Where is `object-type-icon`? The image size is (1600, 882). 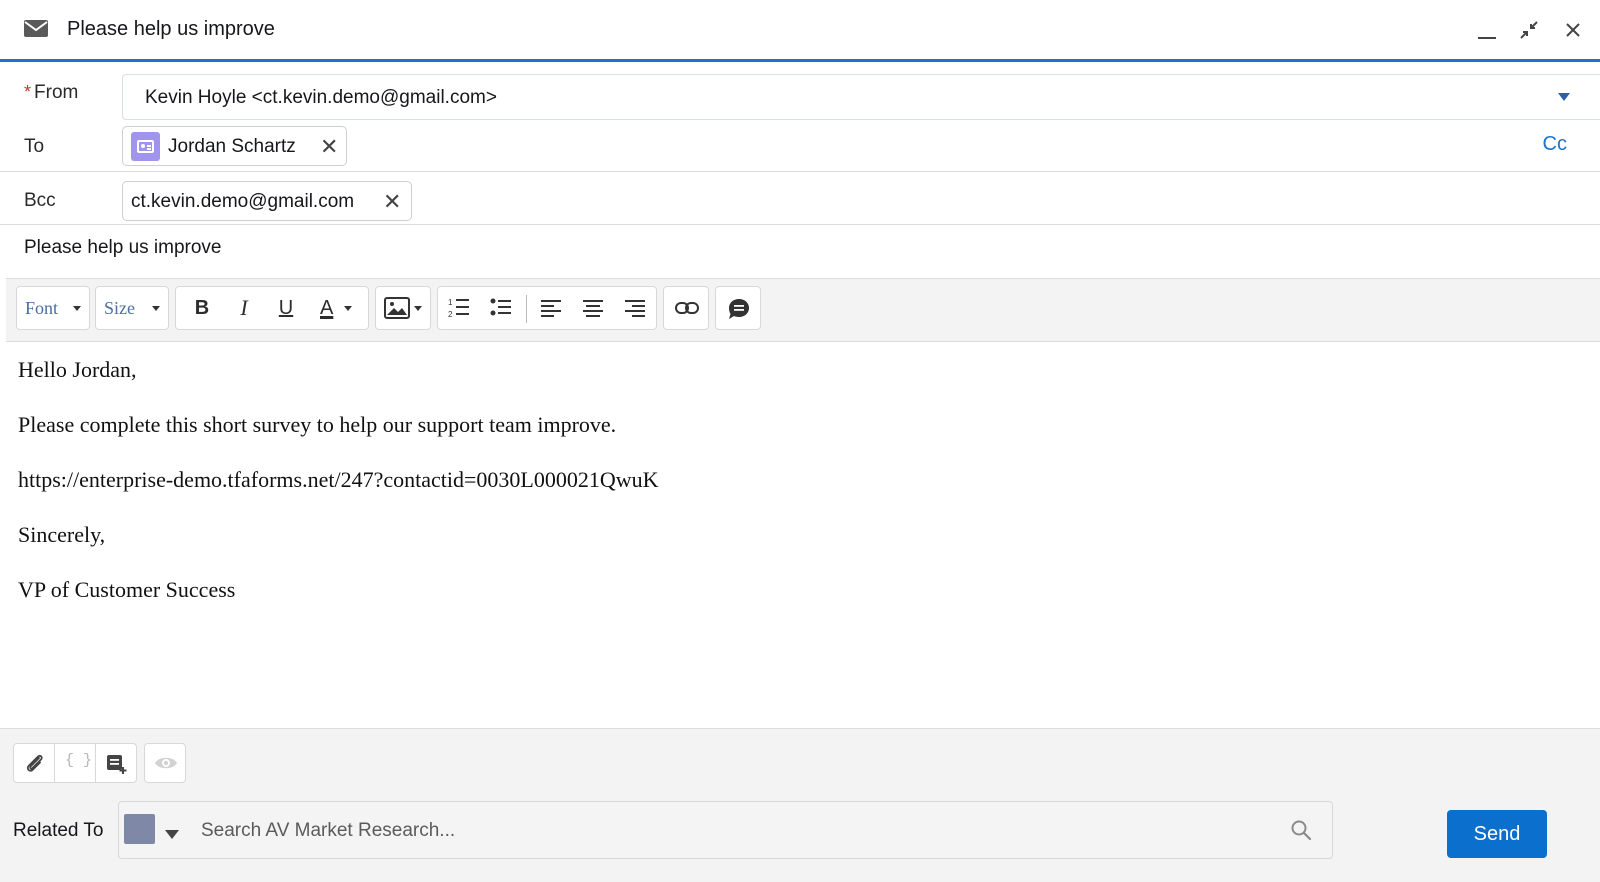 object-type-icon is located at coordinates (139, 829).